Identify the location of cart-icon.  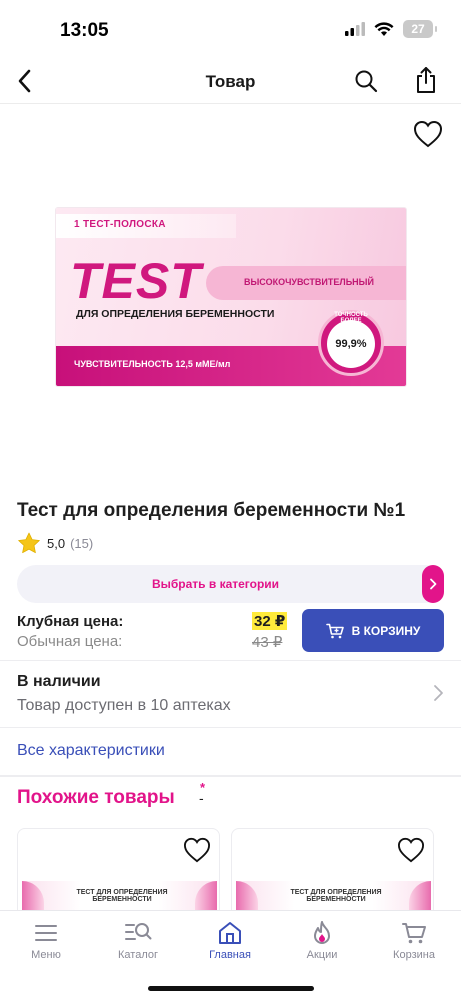
(414, 933).